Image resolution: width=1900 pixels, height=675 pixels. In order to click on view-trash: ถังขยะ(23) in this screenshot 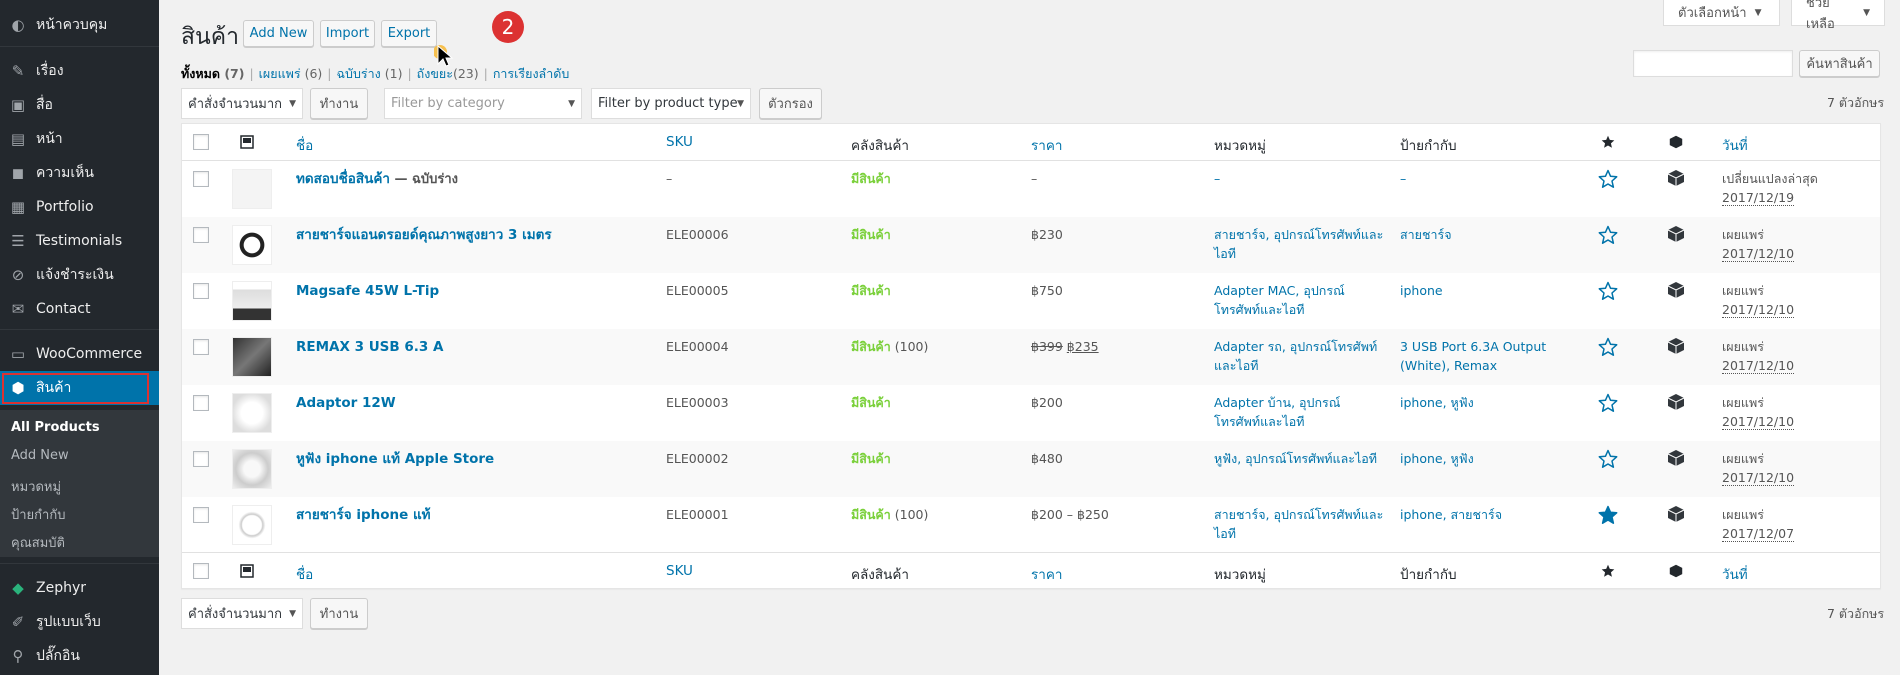, I will do `click(448, 73)`.